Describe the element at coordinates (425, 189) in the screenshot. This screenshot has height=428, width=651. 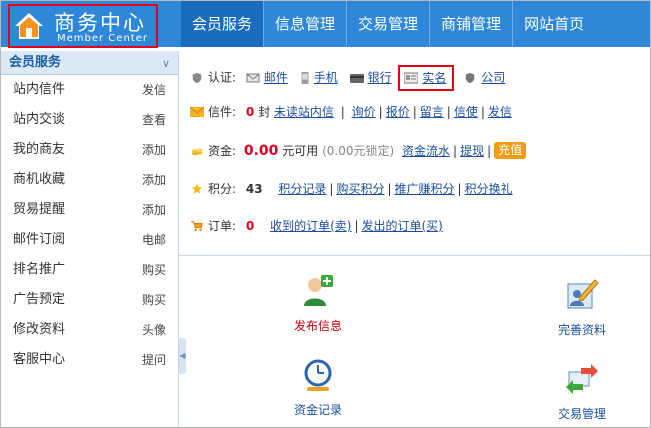
I see `earn-points-link: 推广赚积分` at that location.